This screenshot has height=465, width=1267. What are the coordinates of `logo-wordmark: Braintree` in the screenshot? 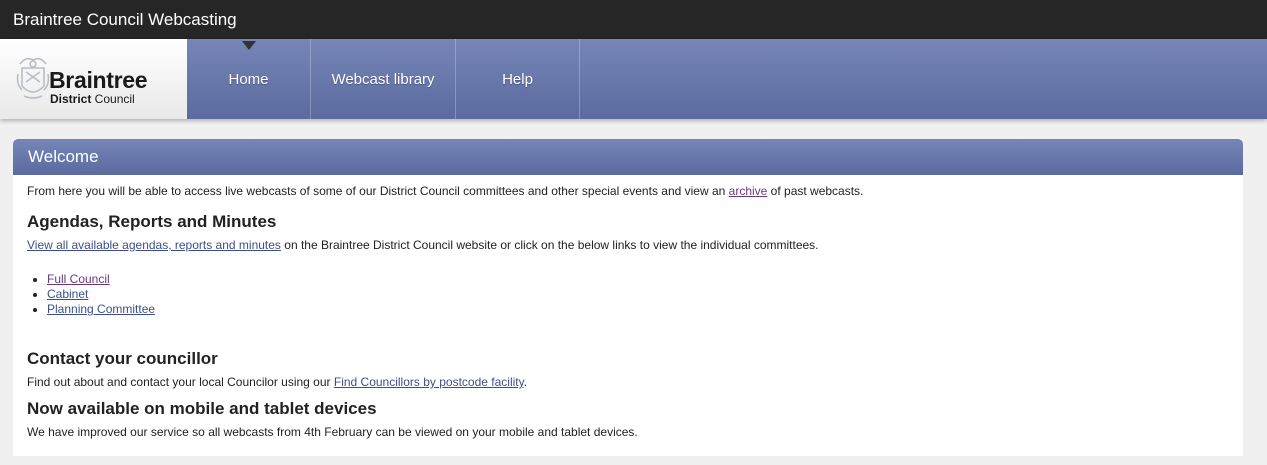 It's located at (98, 80).